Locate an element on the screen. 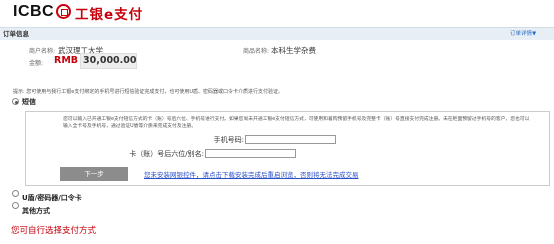  card-input is located at coordinates (250, 153).